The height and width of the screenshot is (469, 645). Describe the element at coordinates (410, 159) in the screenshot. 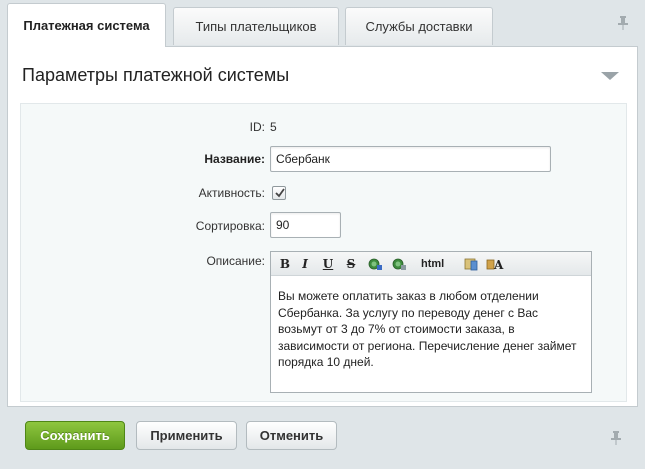

I see `name-input` at that location.